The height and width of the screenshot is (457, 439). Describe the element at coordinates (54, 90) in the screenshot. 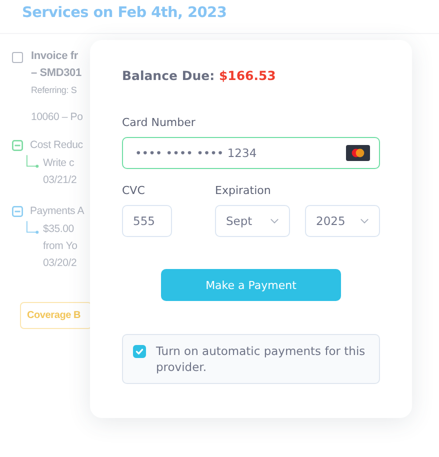

I see `referring-text: Referring: S` at that location.